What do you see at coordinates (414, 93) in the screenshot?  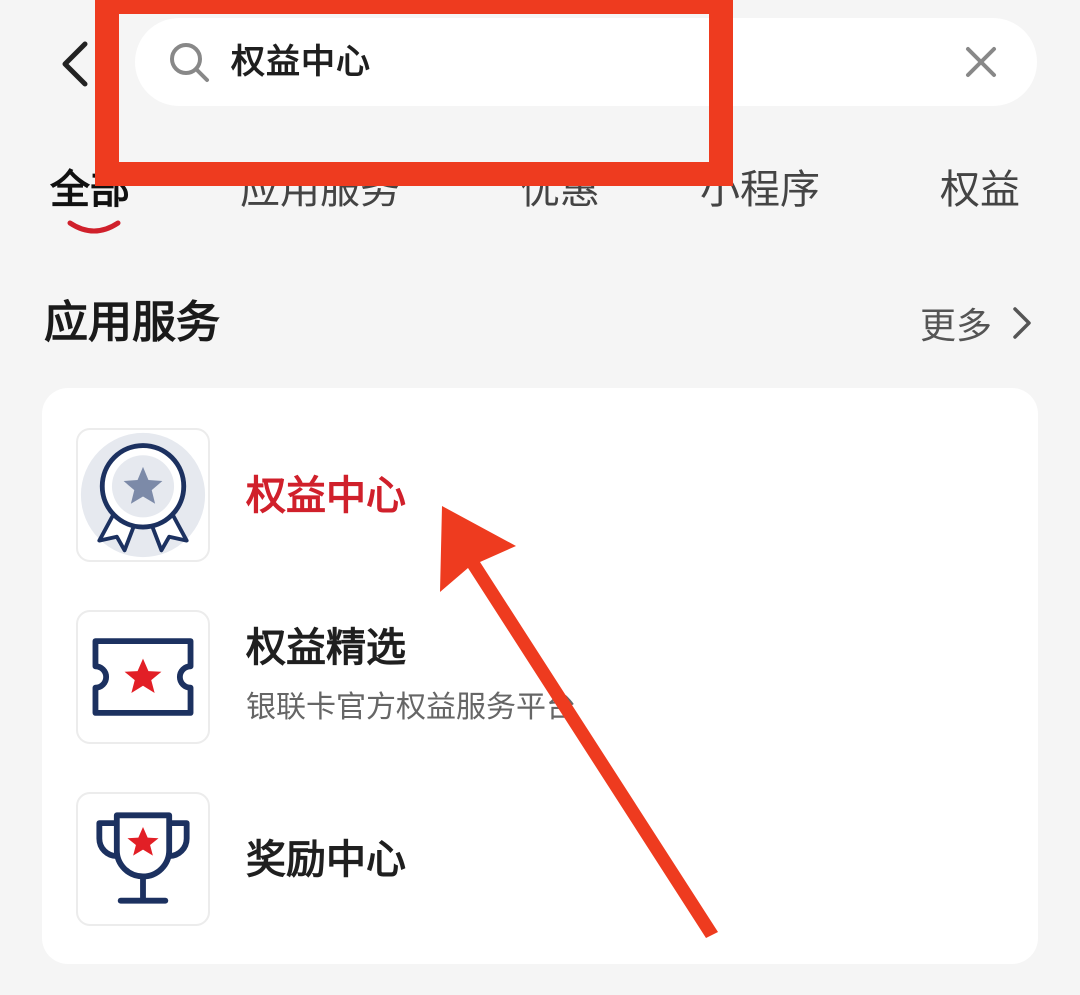 I see `annotation-highlight-box` at bounding box center [414, 93].